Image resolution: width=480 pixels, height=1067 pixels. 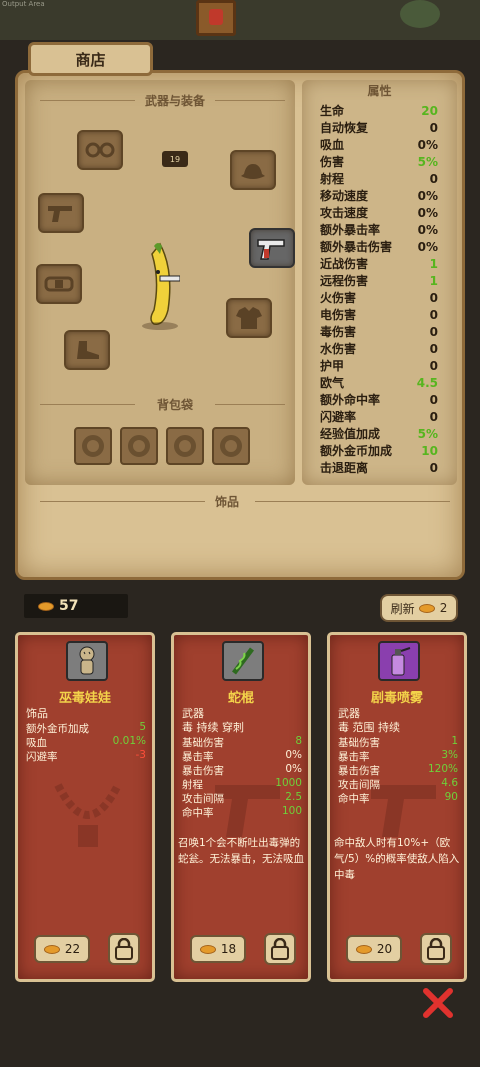 I want to click on attribute-row: 吸血 0%, so click(x=379, y=144).